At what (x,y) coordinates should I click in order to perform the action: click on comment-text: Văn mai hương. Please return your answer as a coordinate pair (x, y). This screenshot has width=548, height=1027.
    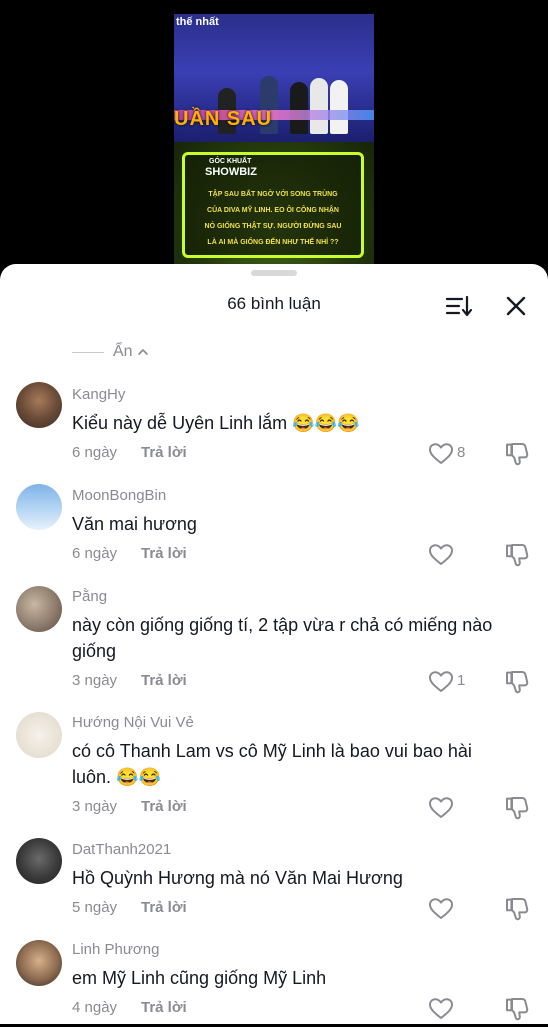
    Looking at the image, I should click on (134, 524).